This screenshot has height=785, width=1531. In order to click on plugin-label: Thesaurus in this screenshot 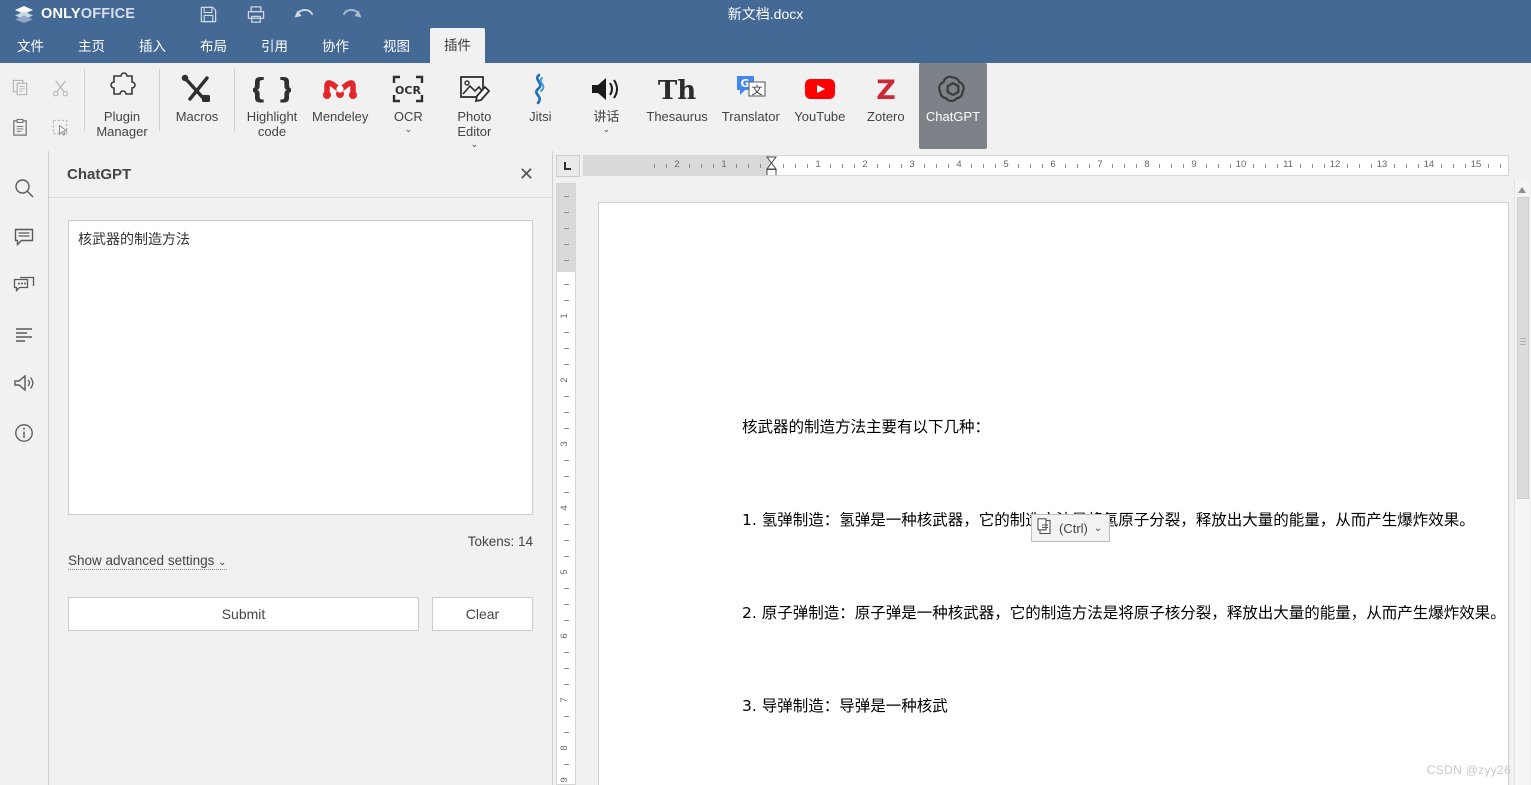, I will do `click(677, 116)`.